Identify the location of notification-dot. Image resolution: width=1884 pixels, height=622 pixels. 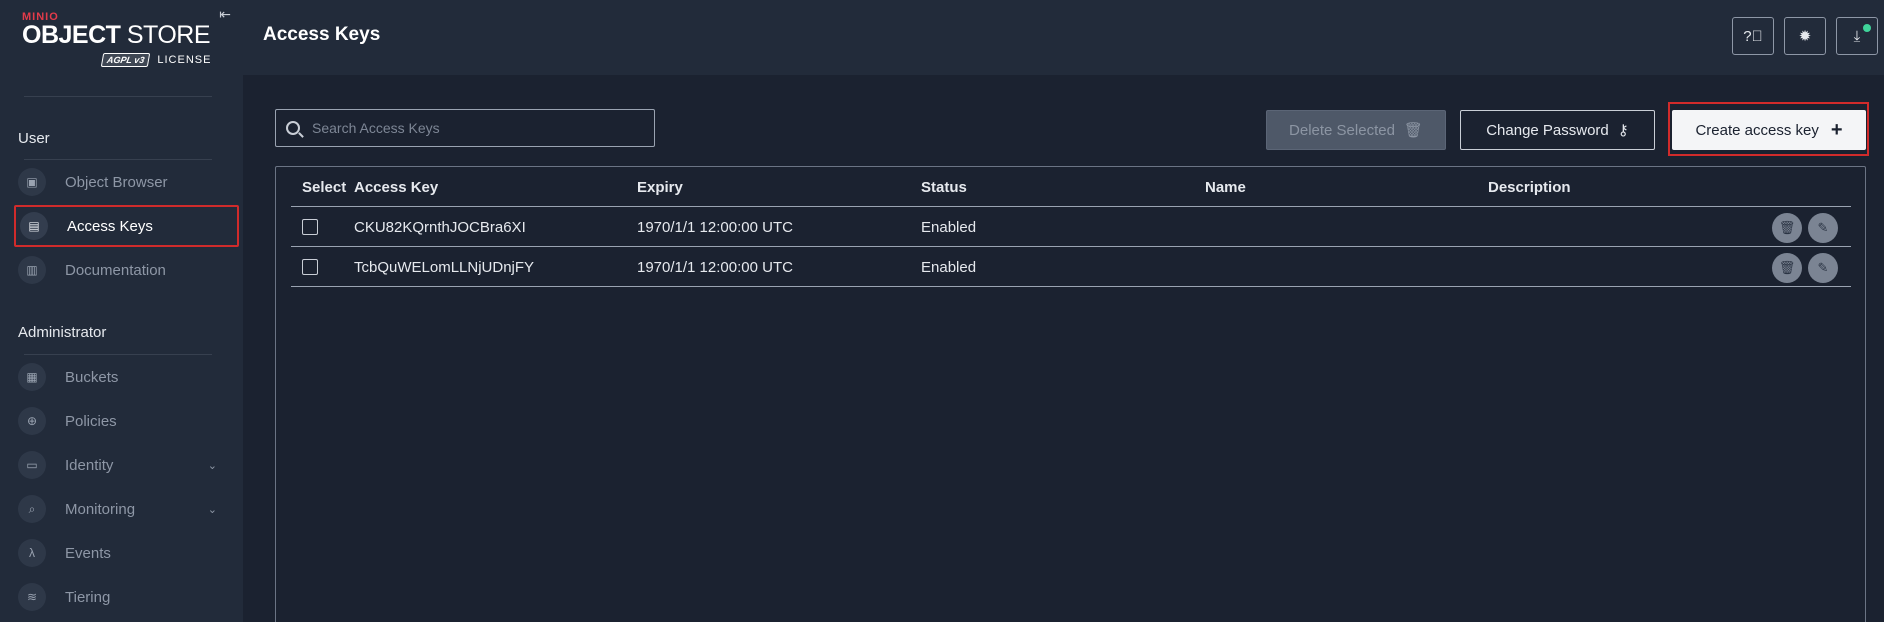
(1867, 28).